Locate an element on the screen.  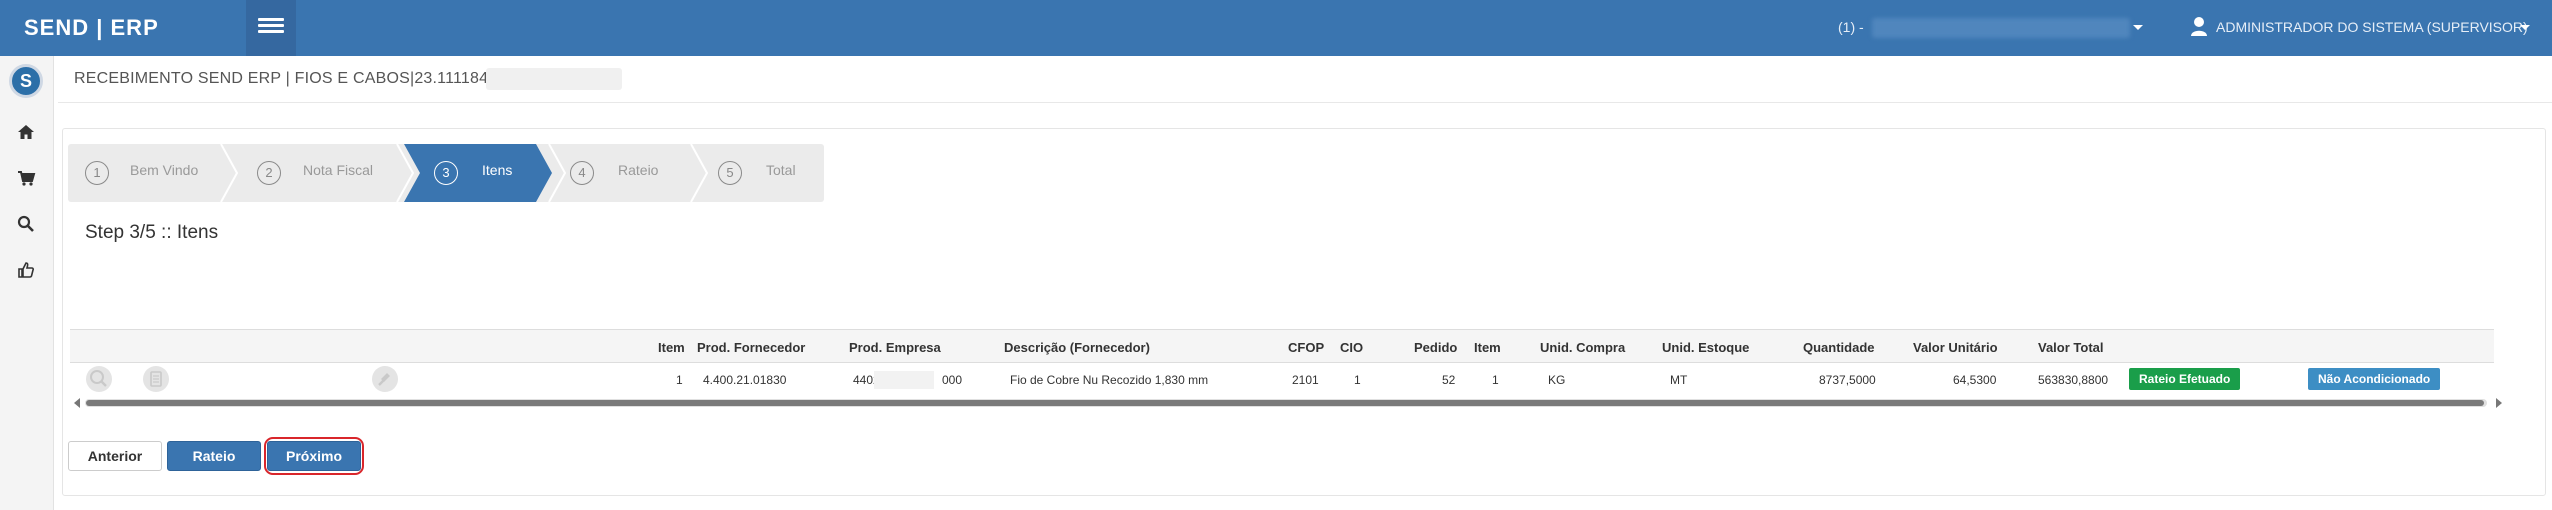
zoom-icon is located at coordinates (99, 379).